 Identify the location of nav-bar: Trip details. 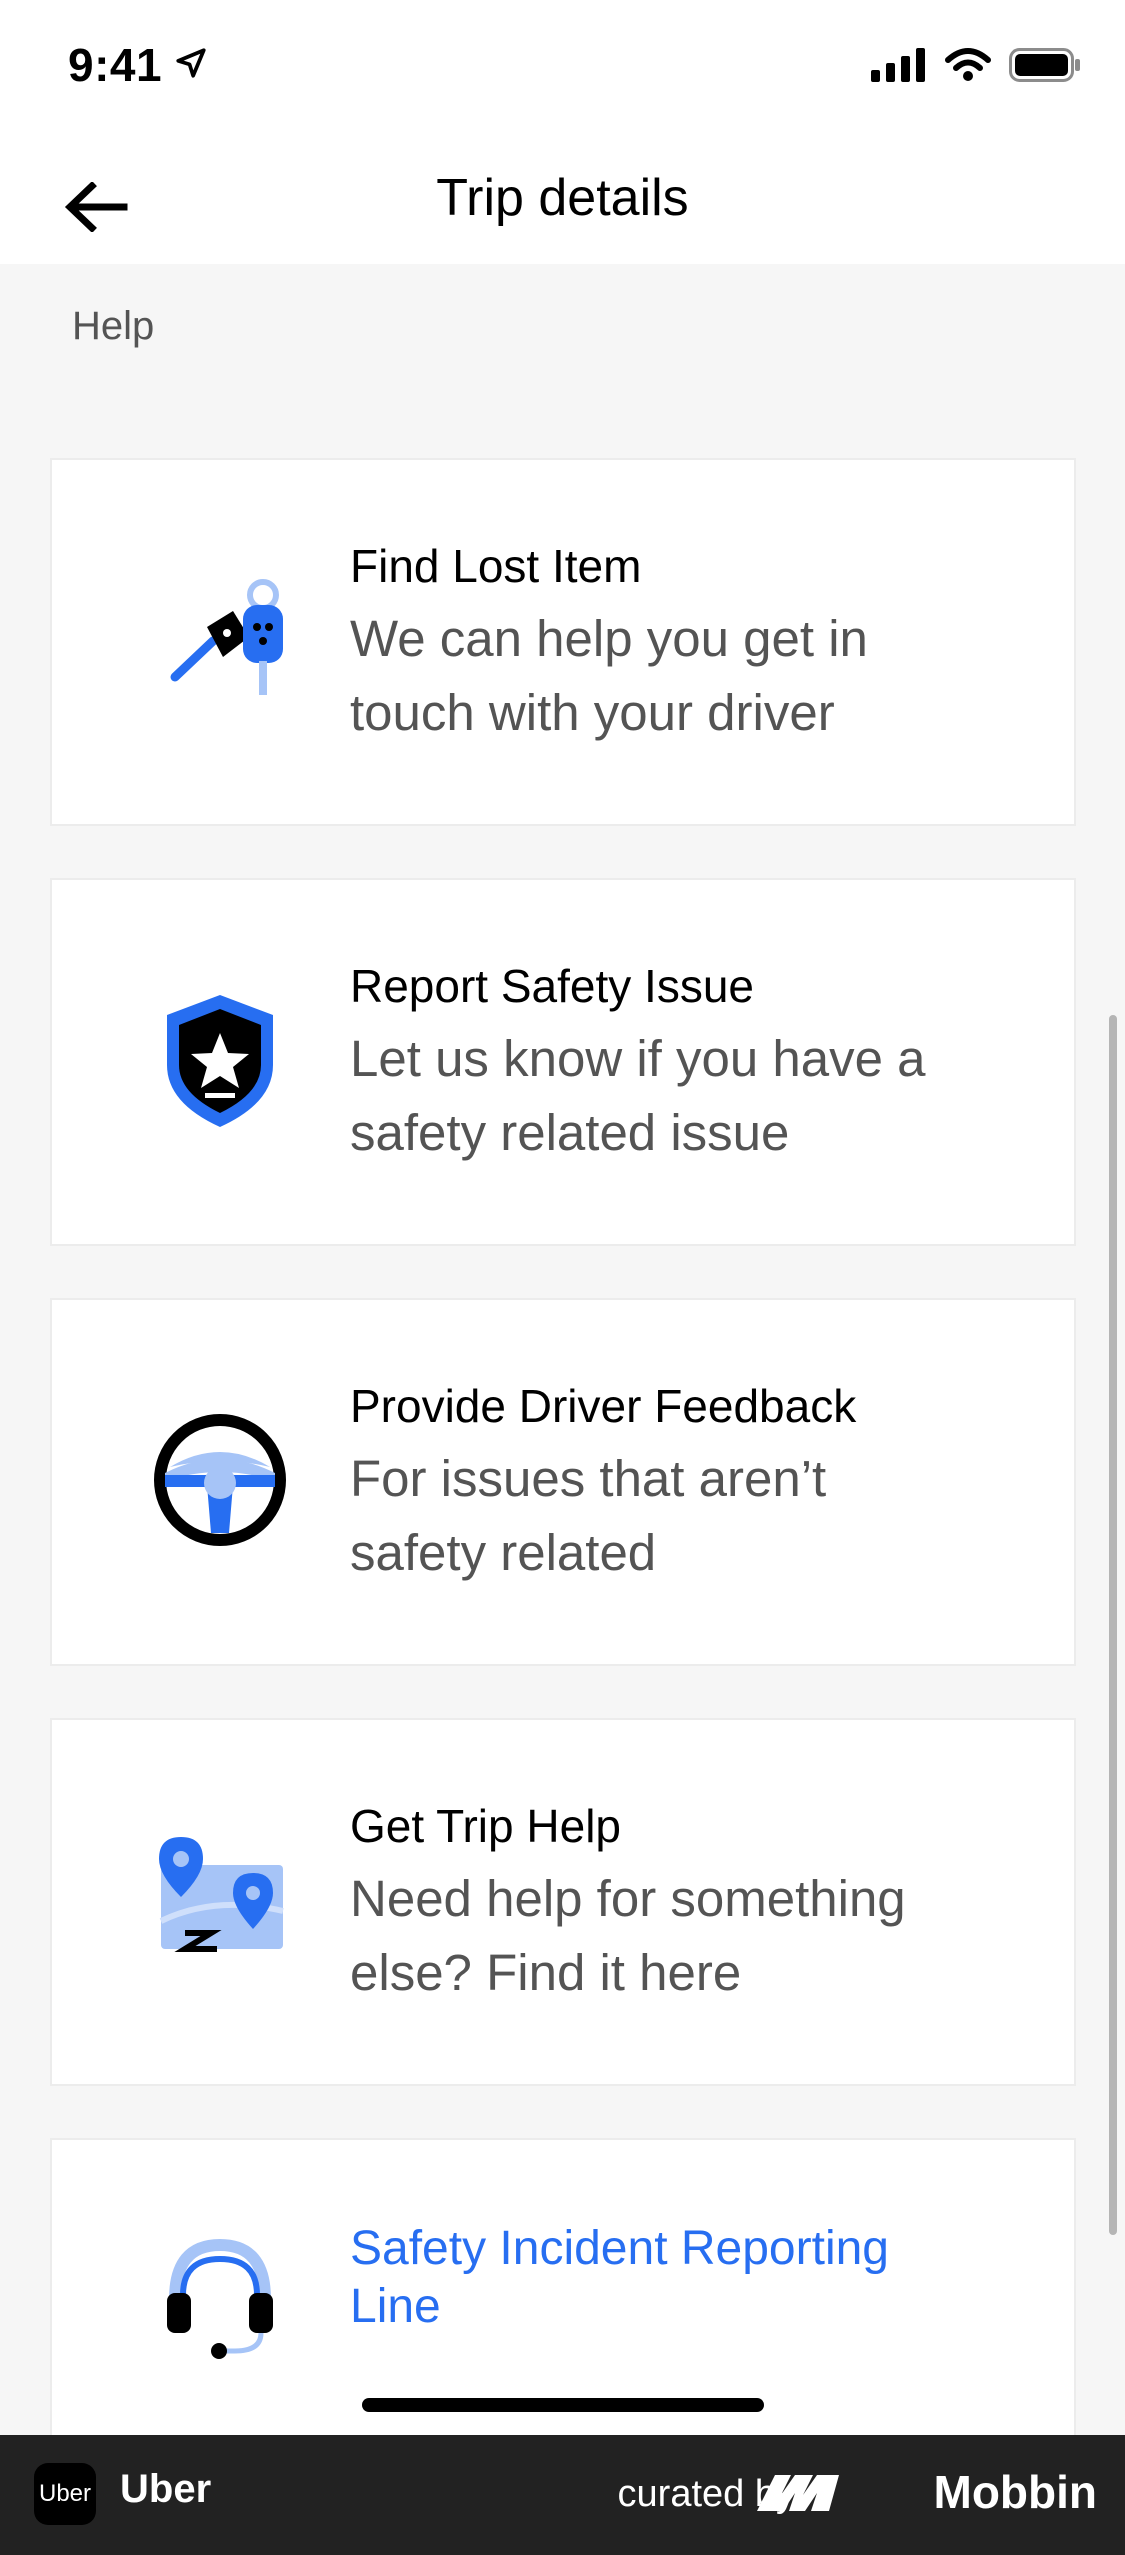
(562, 202).